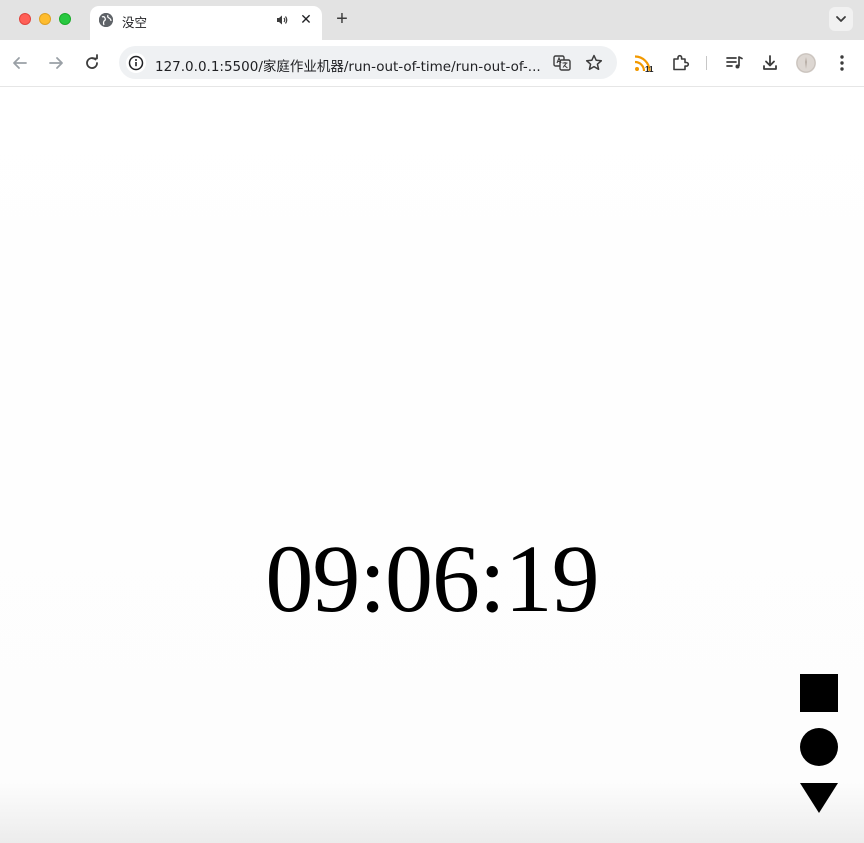 The width and height of the screenshot is (864, 843). What do you see at coordinates (706, 63) in the screenshot?
I see `toolbar-divider` at bounding box center [706, 63].